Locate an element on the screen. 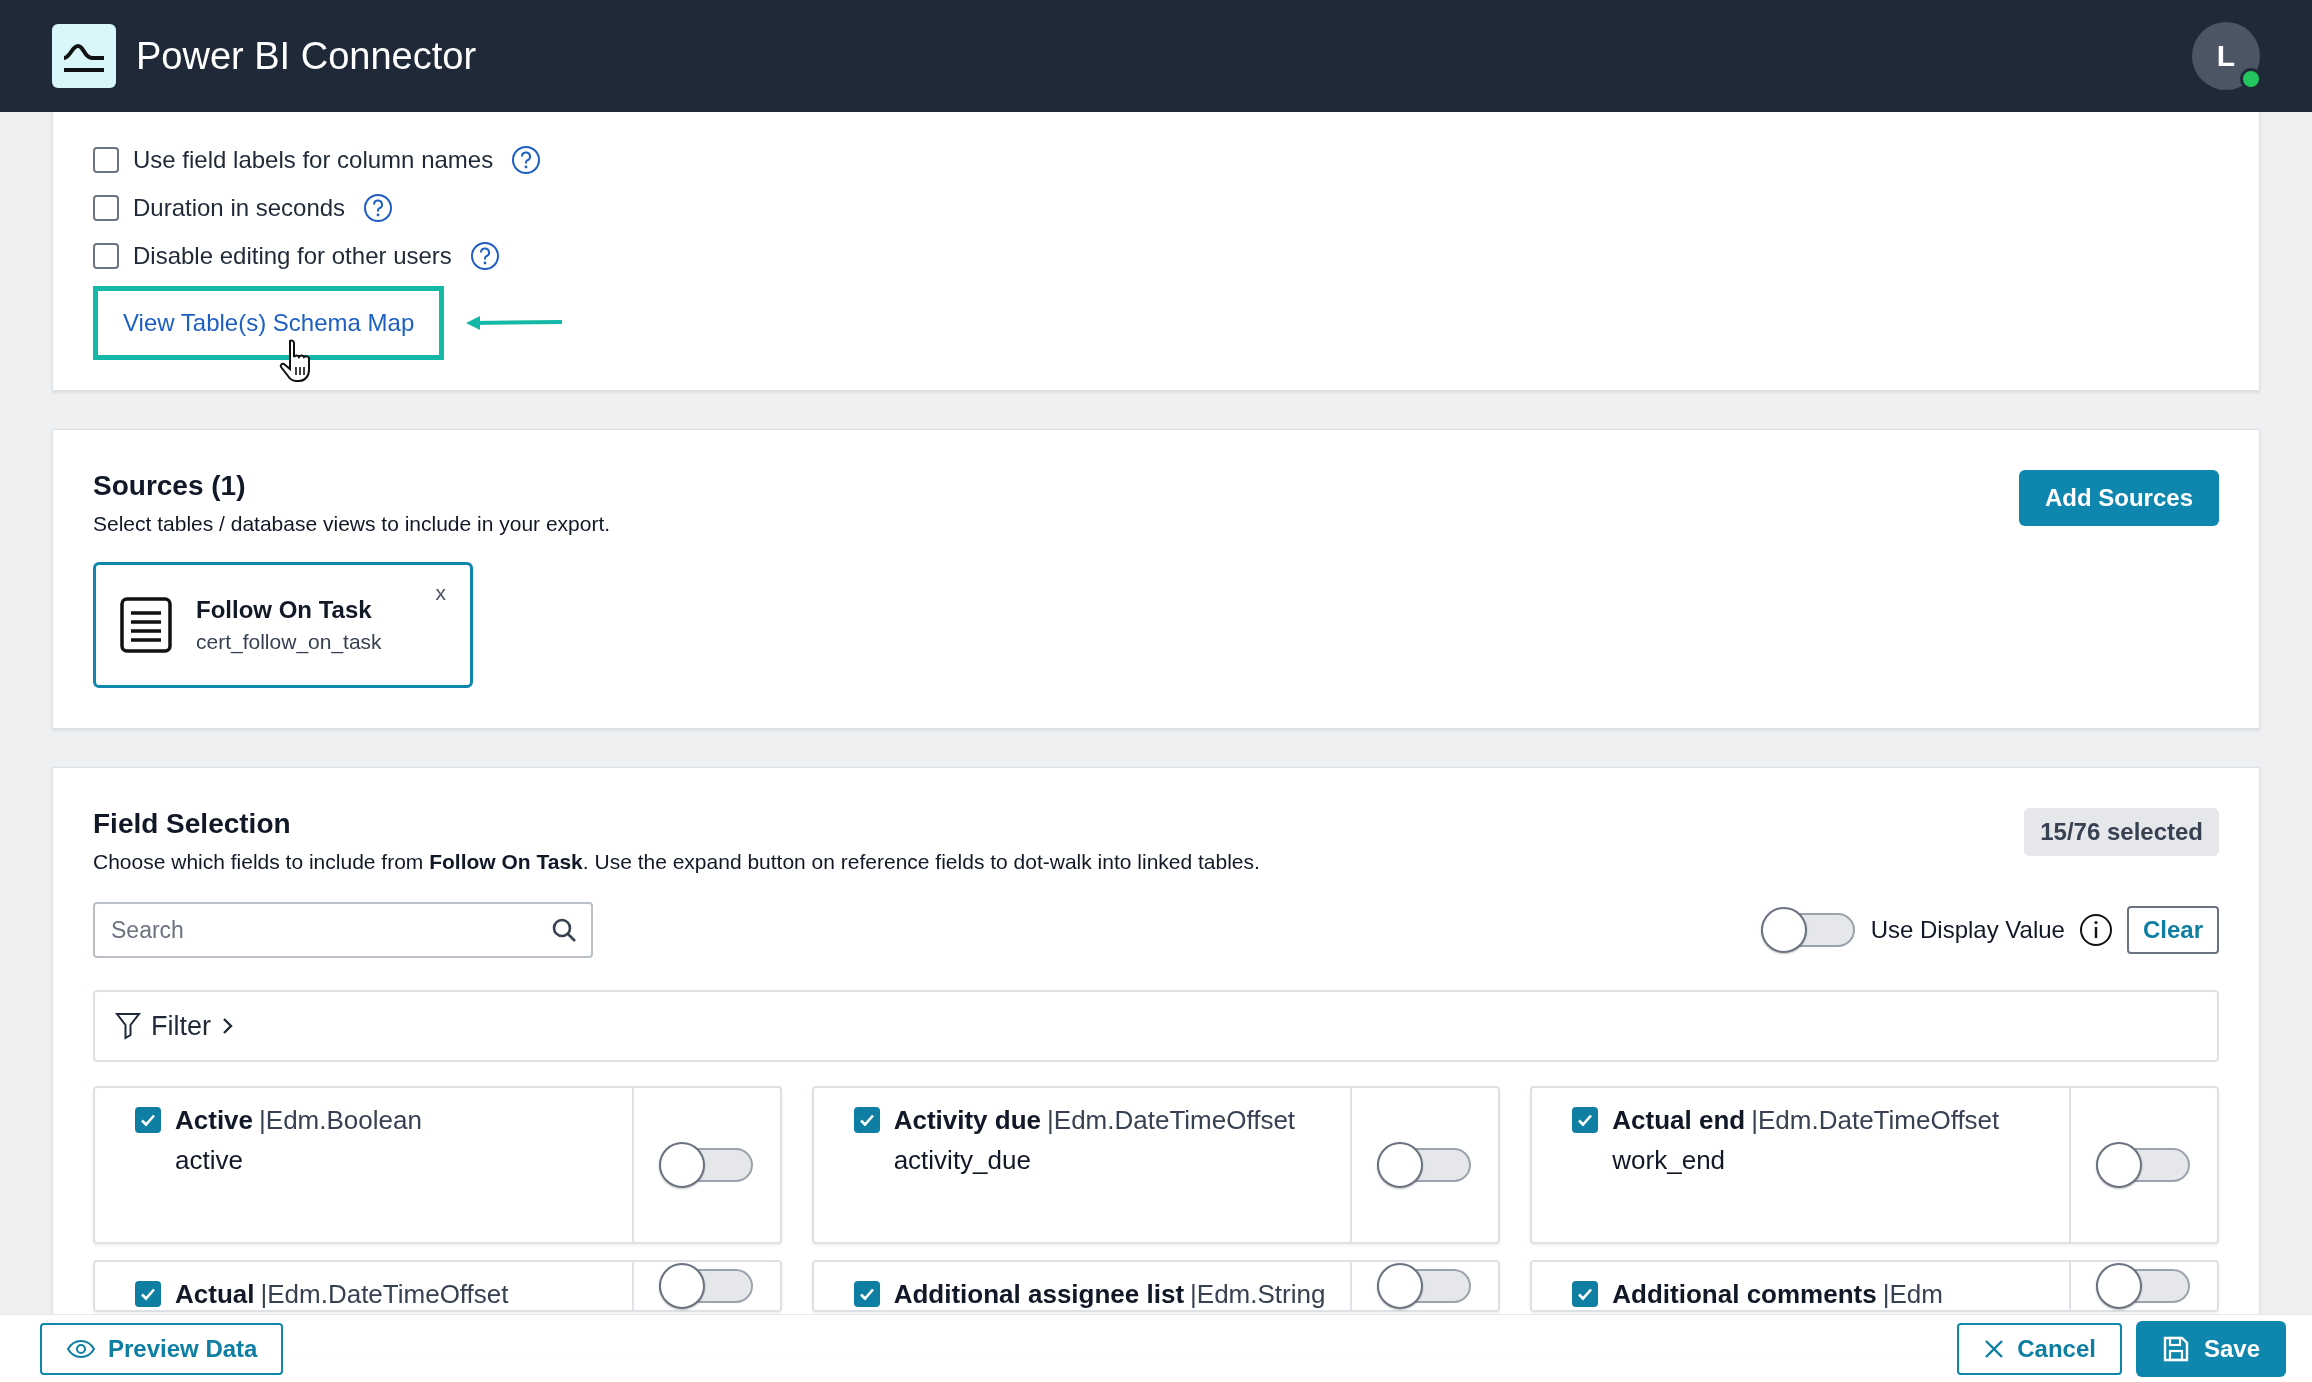 This screenshot has width=2312, height=1382. section-title: Sources (1) is located at coordinates (170, 486).